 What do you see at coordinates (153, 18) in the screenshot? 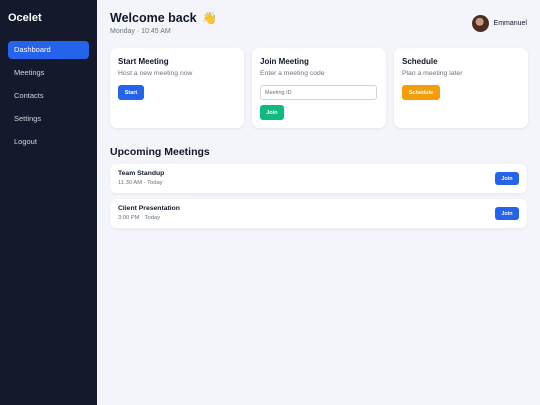
I see `greeting-text: Welcome back` at bounding box center [153, 18].